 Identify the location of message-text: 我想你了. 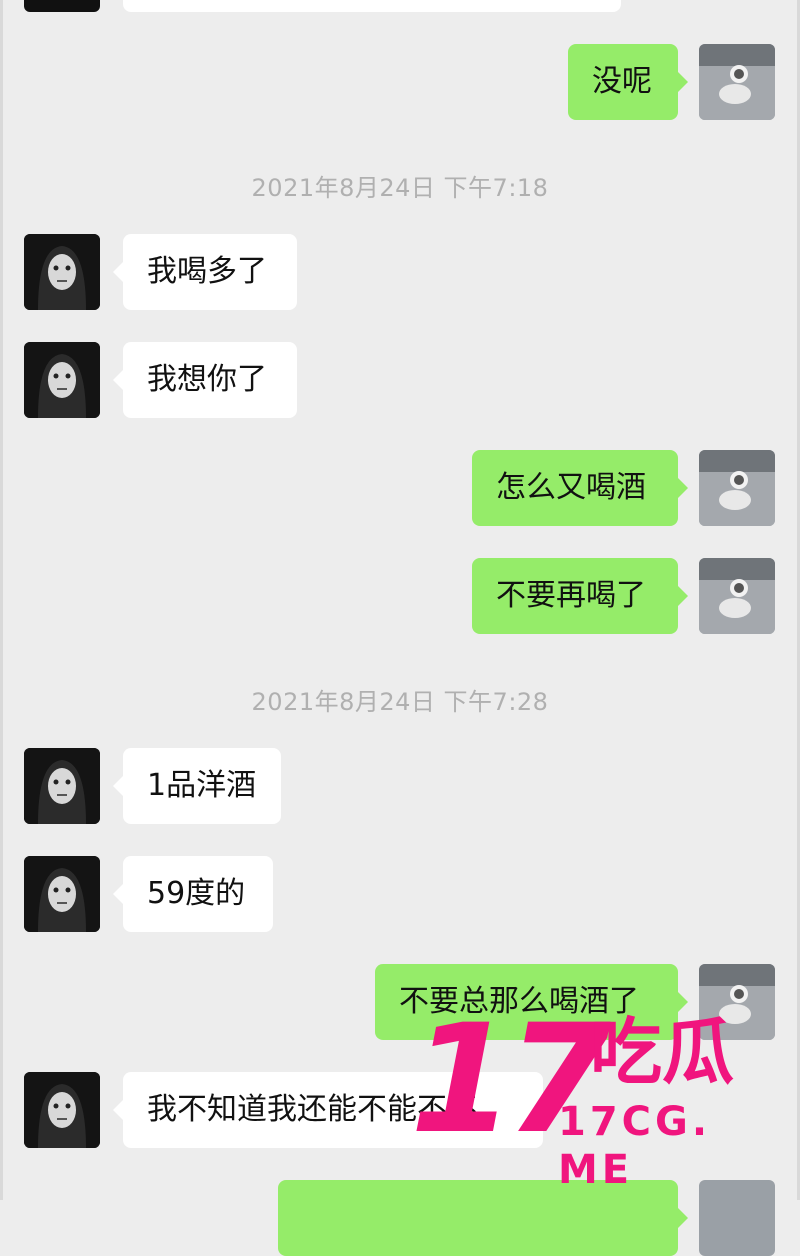
(207, 379).